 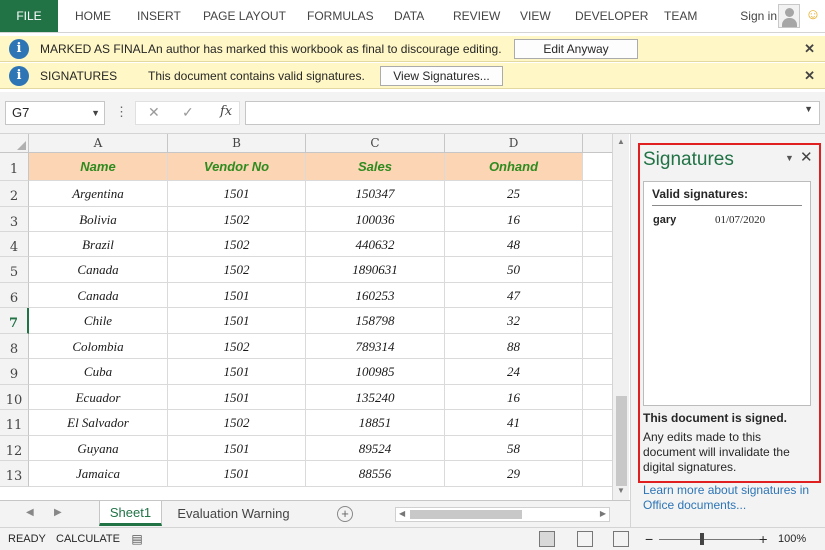 What do you see at coordinates (375, 397) in the screenshot?
I see `table-cell: 135240` at bounding box center [375, 397].